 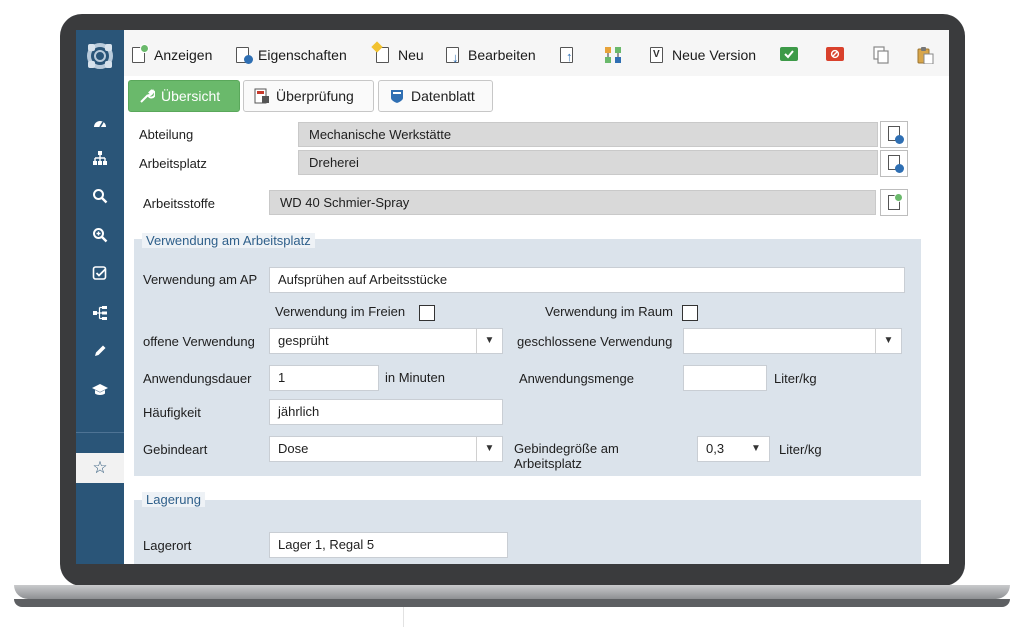 What do you see at coordinates (293, 448) in the screenshot?
I see `gebindeart-value: Dose` at bounding box center [293, 448].